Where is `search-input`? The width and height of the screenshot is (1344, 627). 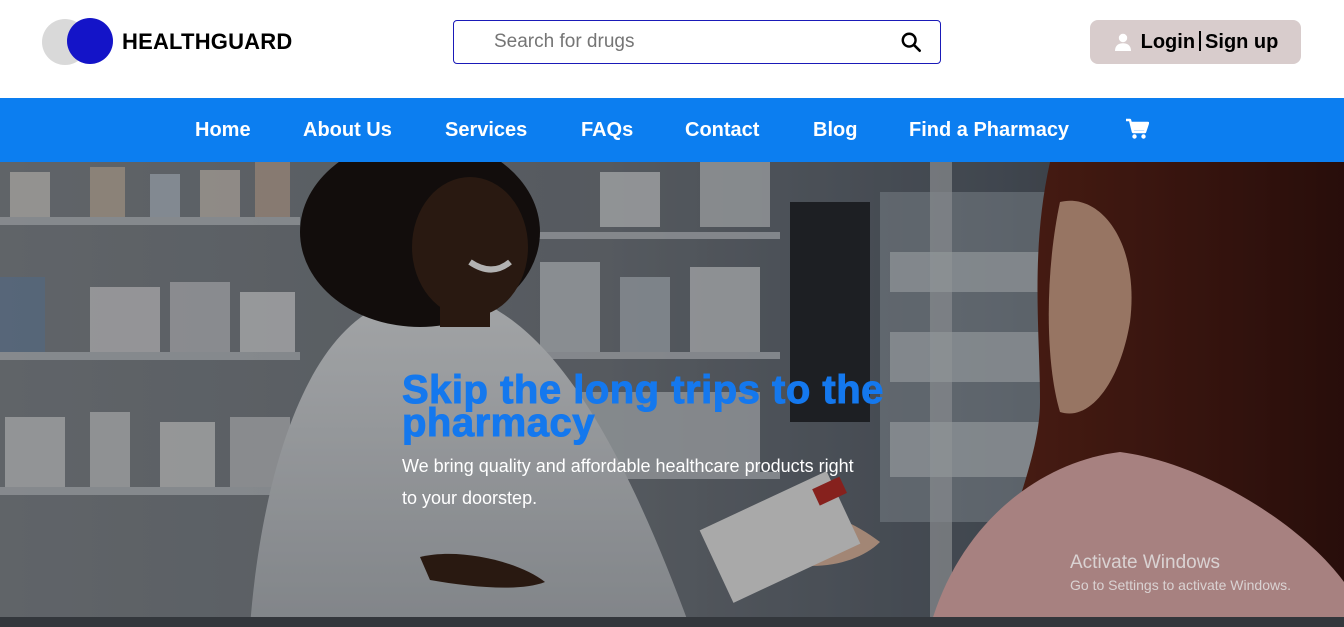 search-input is located at coordinates (689, 42).